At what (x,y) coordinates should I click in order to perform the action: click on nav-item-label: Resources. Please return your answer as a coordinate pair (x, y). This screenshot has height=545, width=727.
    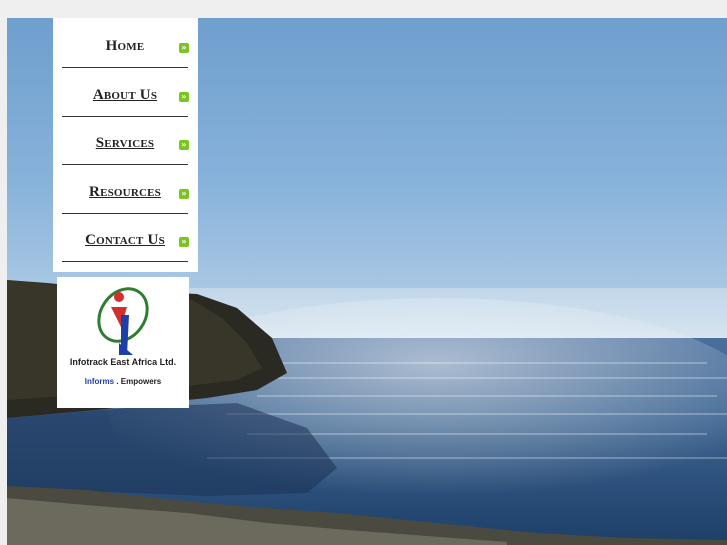
    Looking at the image, I should click on (125, 192).